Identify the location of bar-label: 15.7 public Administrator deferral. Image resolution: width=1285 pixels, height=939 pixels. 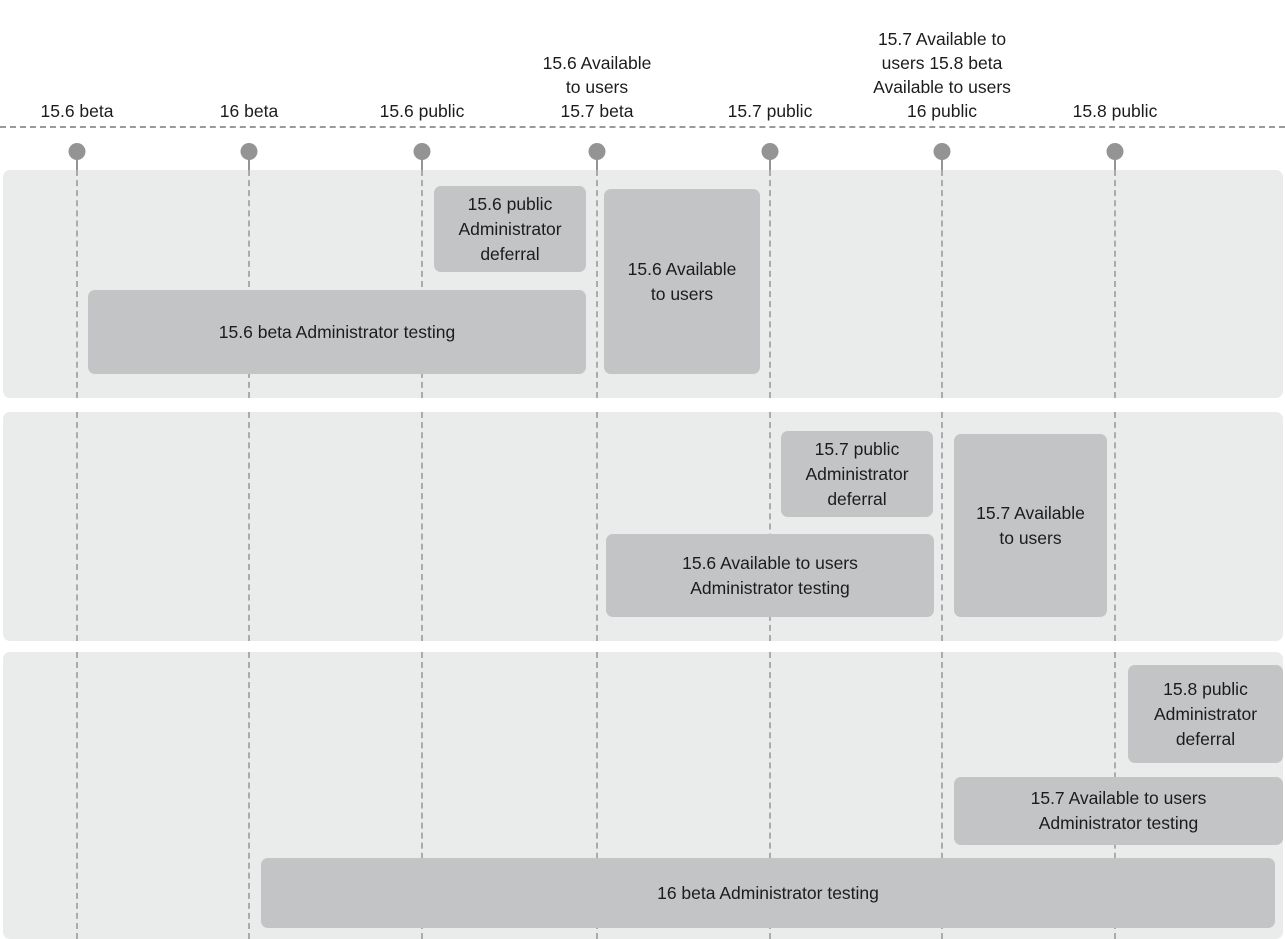
(857, 473).